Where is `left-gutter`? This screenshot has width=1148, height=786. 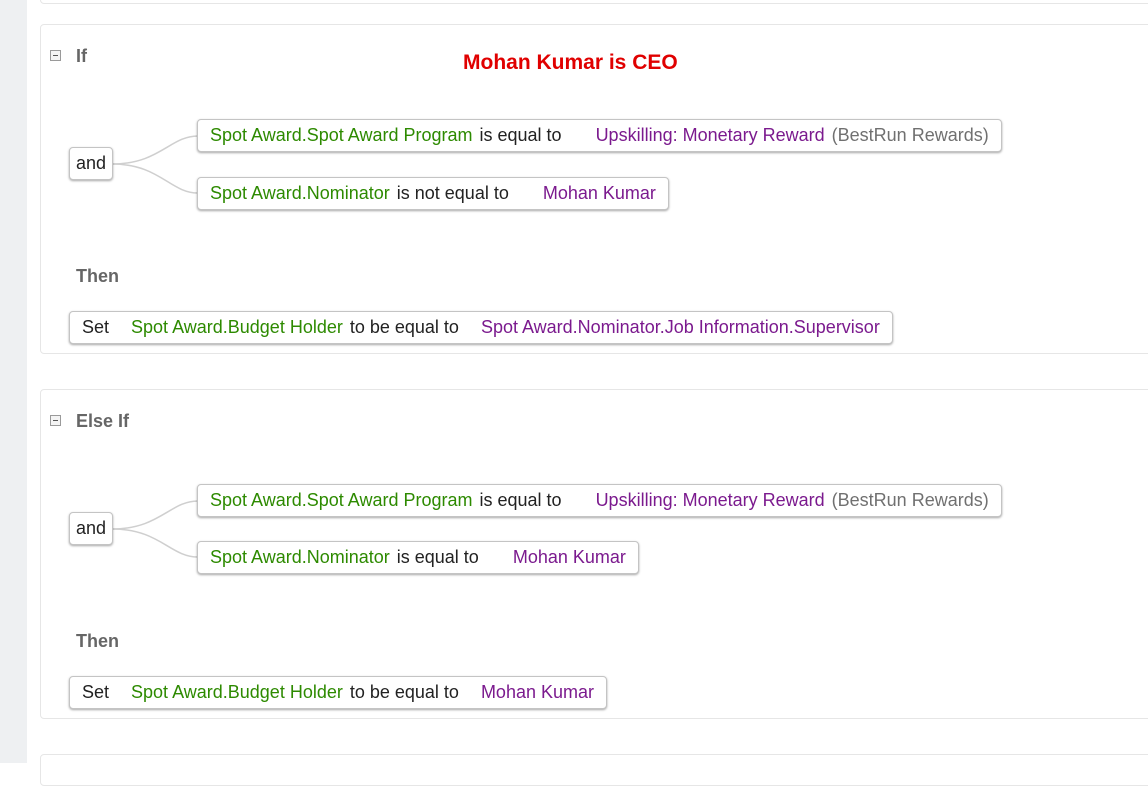
left-gutter is located at coordinates (13, 381).